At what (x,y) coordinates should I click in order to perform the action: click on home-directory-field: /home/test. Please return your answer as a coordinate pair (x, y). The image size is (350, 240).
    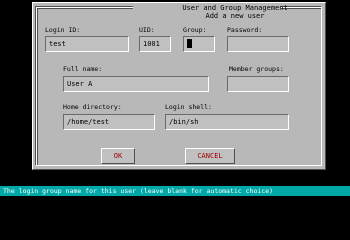
    Looking at the image, I should click on (109, 122).